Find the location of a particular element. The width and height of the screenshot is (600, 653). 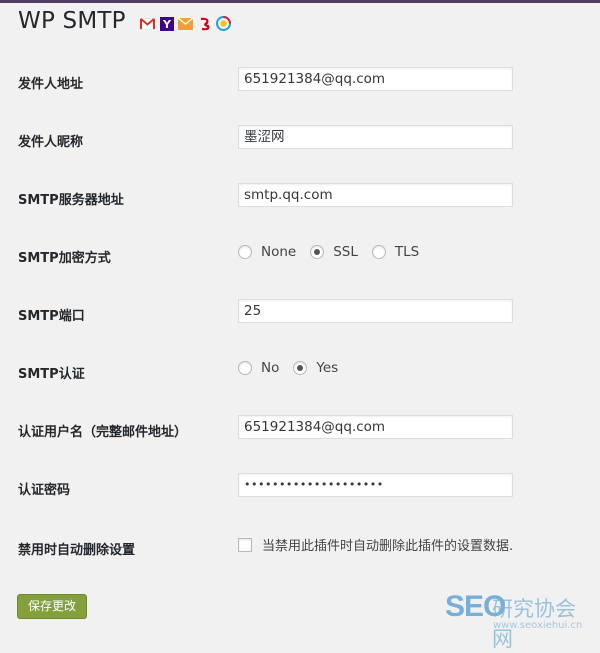

auth-no-label: No is located at coordinates (270, 368).